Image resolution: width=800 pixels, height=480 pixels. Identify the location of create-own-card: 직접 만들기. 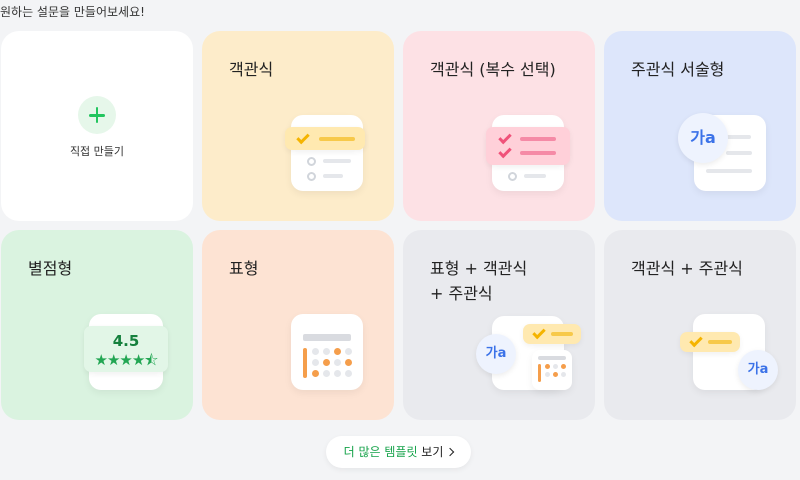
(97, 126).